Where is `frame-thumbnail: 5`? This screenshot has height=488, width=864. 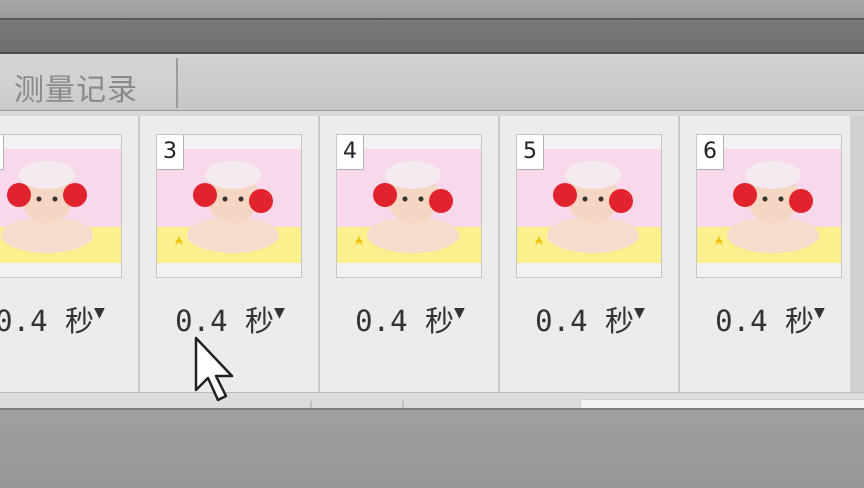 frame-thumbnail: 5 is located at coordinates (589, 206).